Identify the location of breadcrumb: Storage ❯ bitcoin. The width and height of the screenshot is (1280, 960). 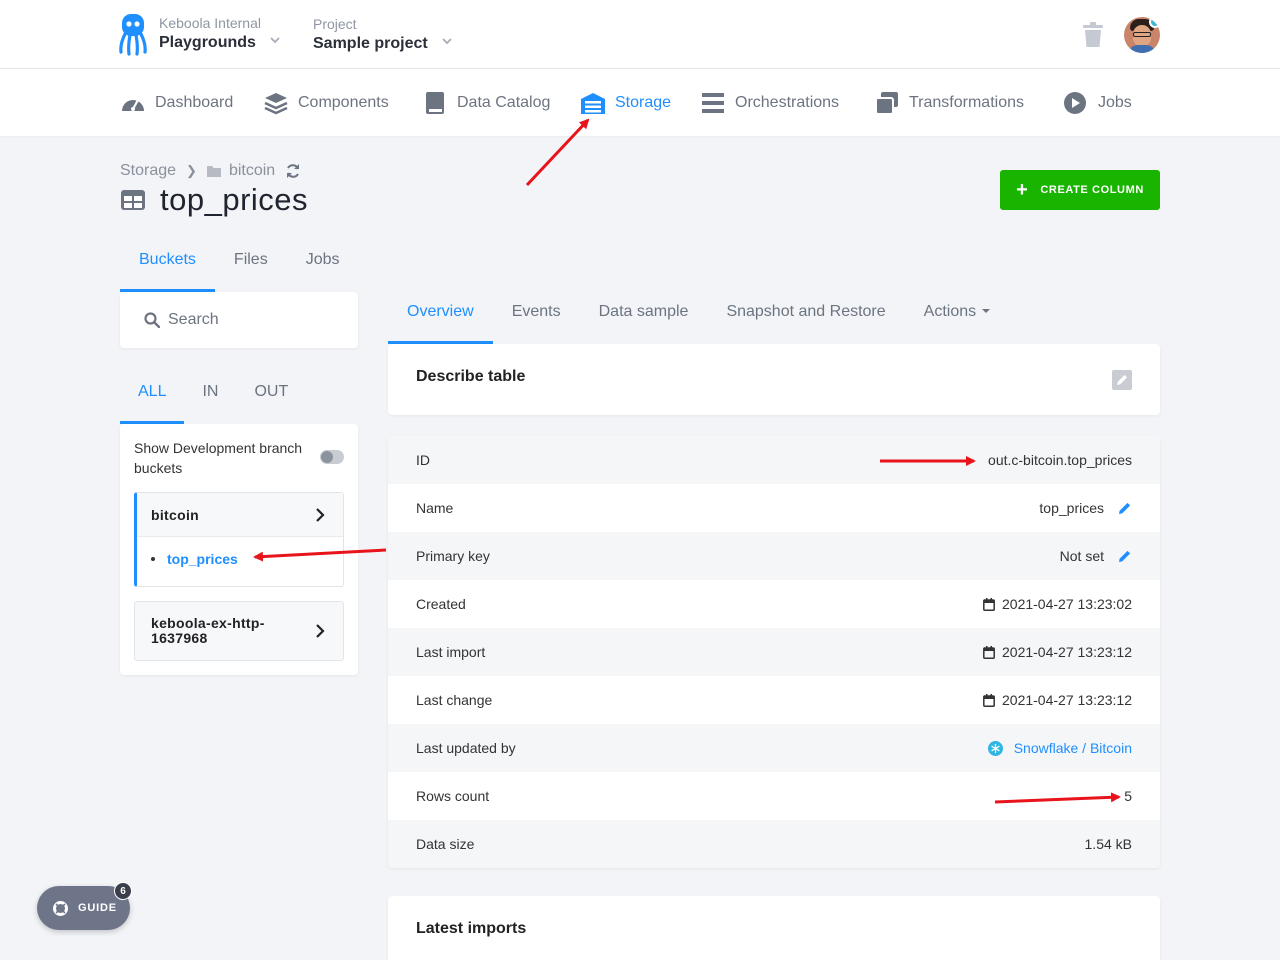
(210, 171).